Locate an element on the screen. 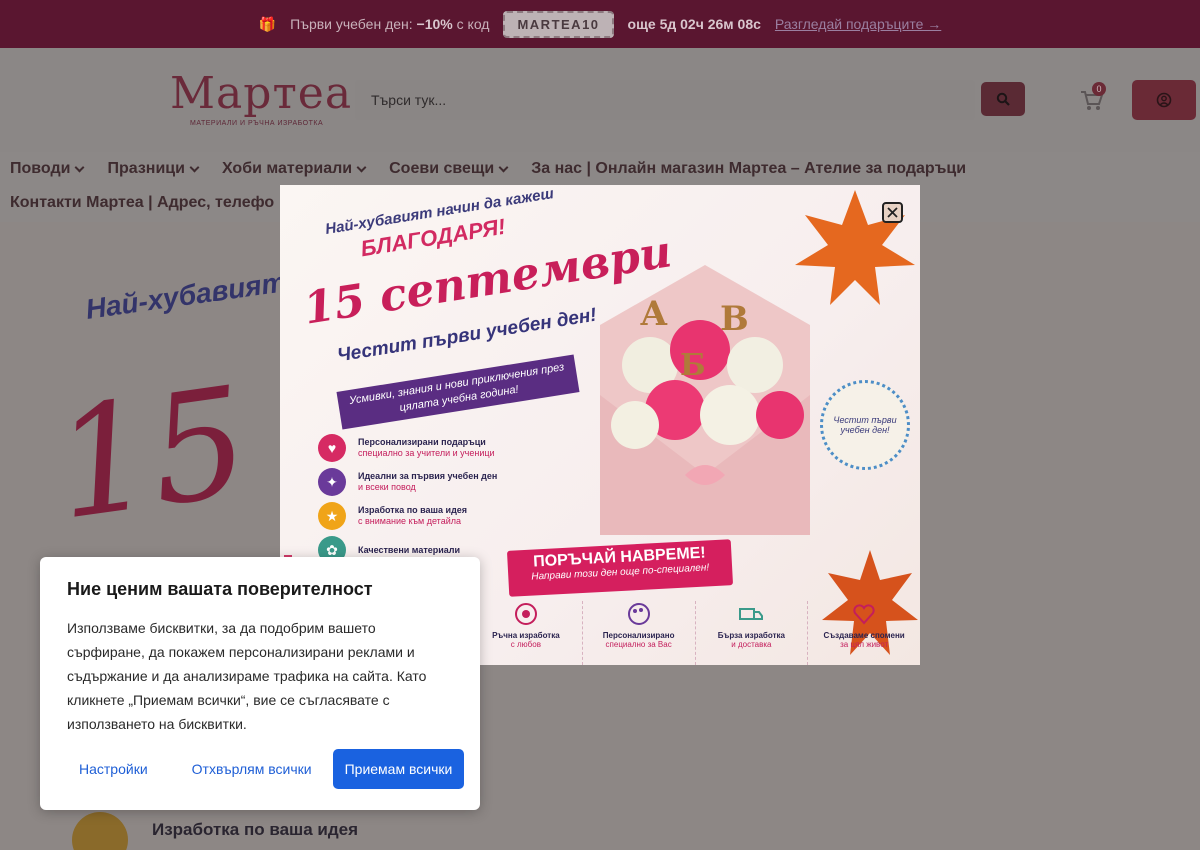 This screenshot has height=850, width=1200. hero-tagline: Най-хубавият is located at coordinates (186, 295).